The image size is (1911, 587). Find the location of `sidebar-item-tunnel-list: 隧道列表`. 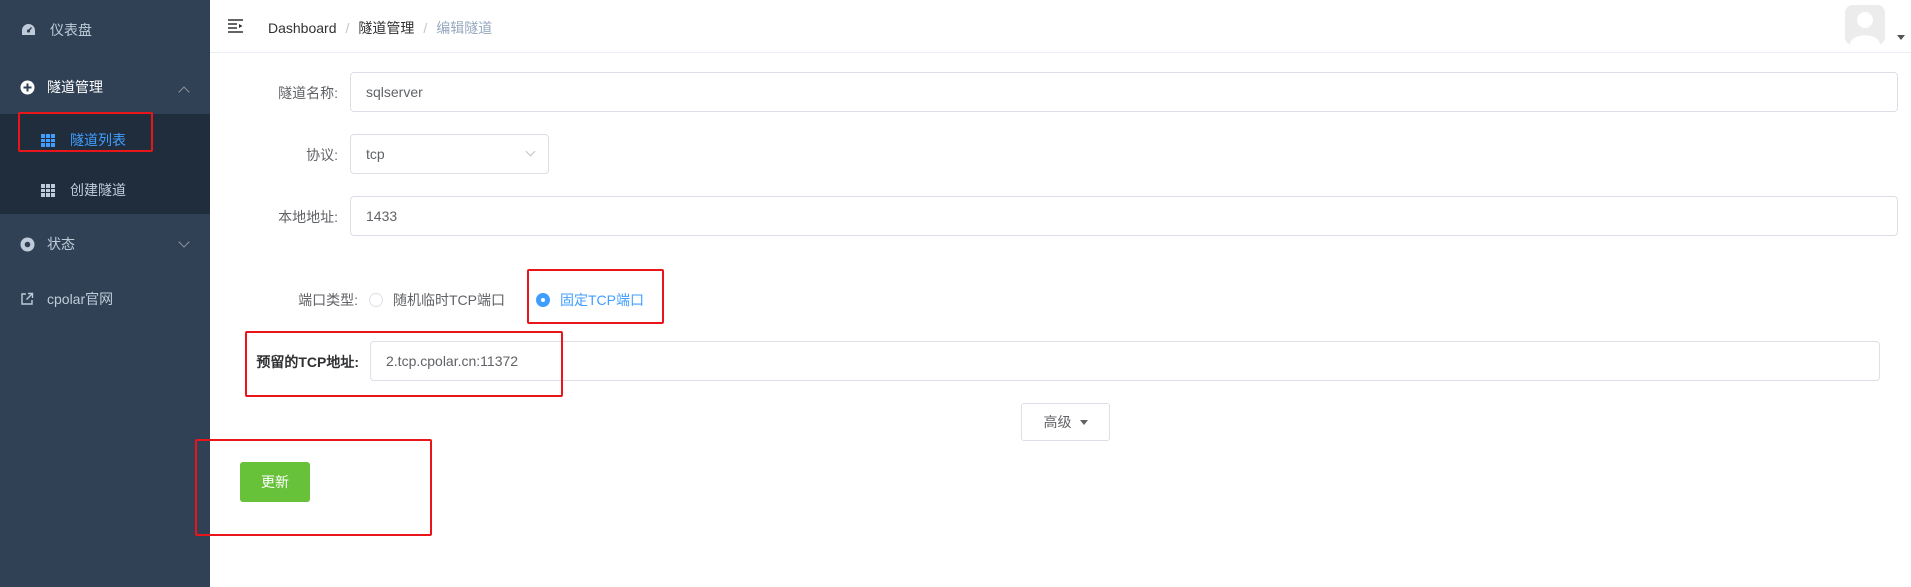

sidebar-item-tunnel-list: 隧道列表 is located at coordinates (105, 140).